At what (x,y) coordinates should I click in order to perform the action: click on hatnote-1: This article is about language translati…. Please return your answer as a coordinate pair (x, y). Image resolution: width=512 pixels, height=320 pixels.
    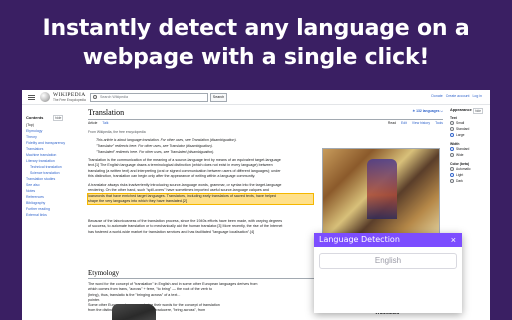
    Looking at the image, I should click on (166, 140).